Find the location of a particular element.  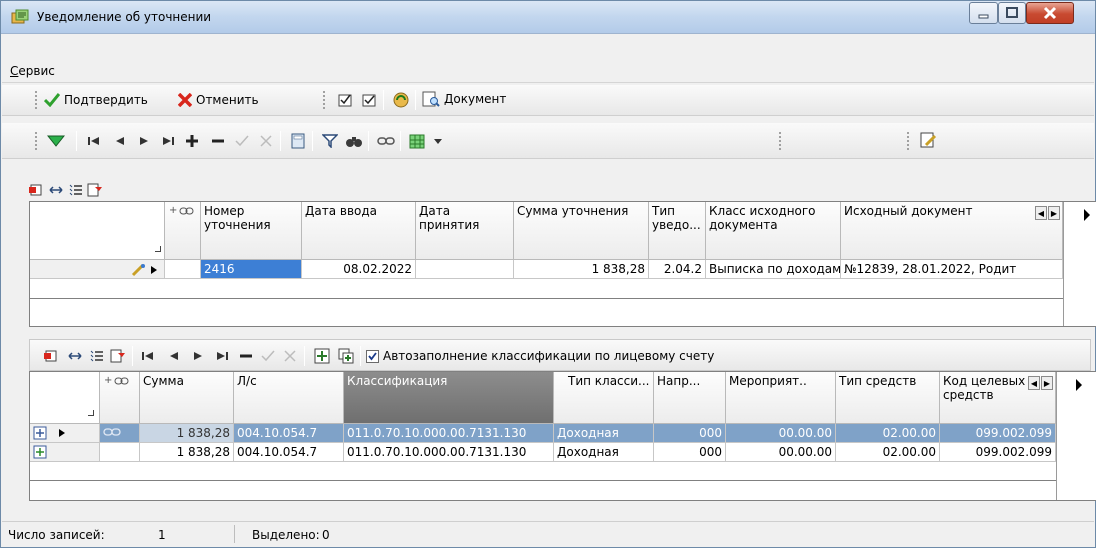

col-header-classification: Классификация is located at coordinates (449, 398).